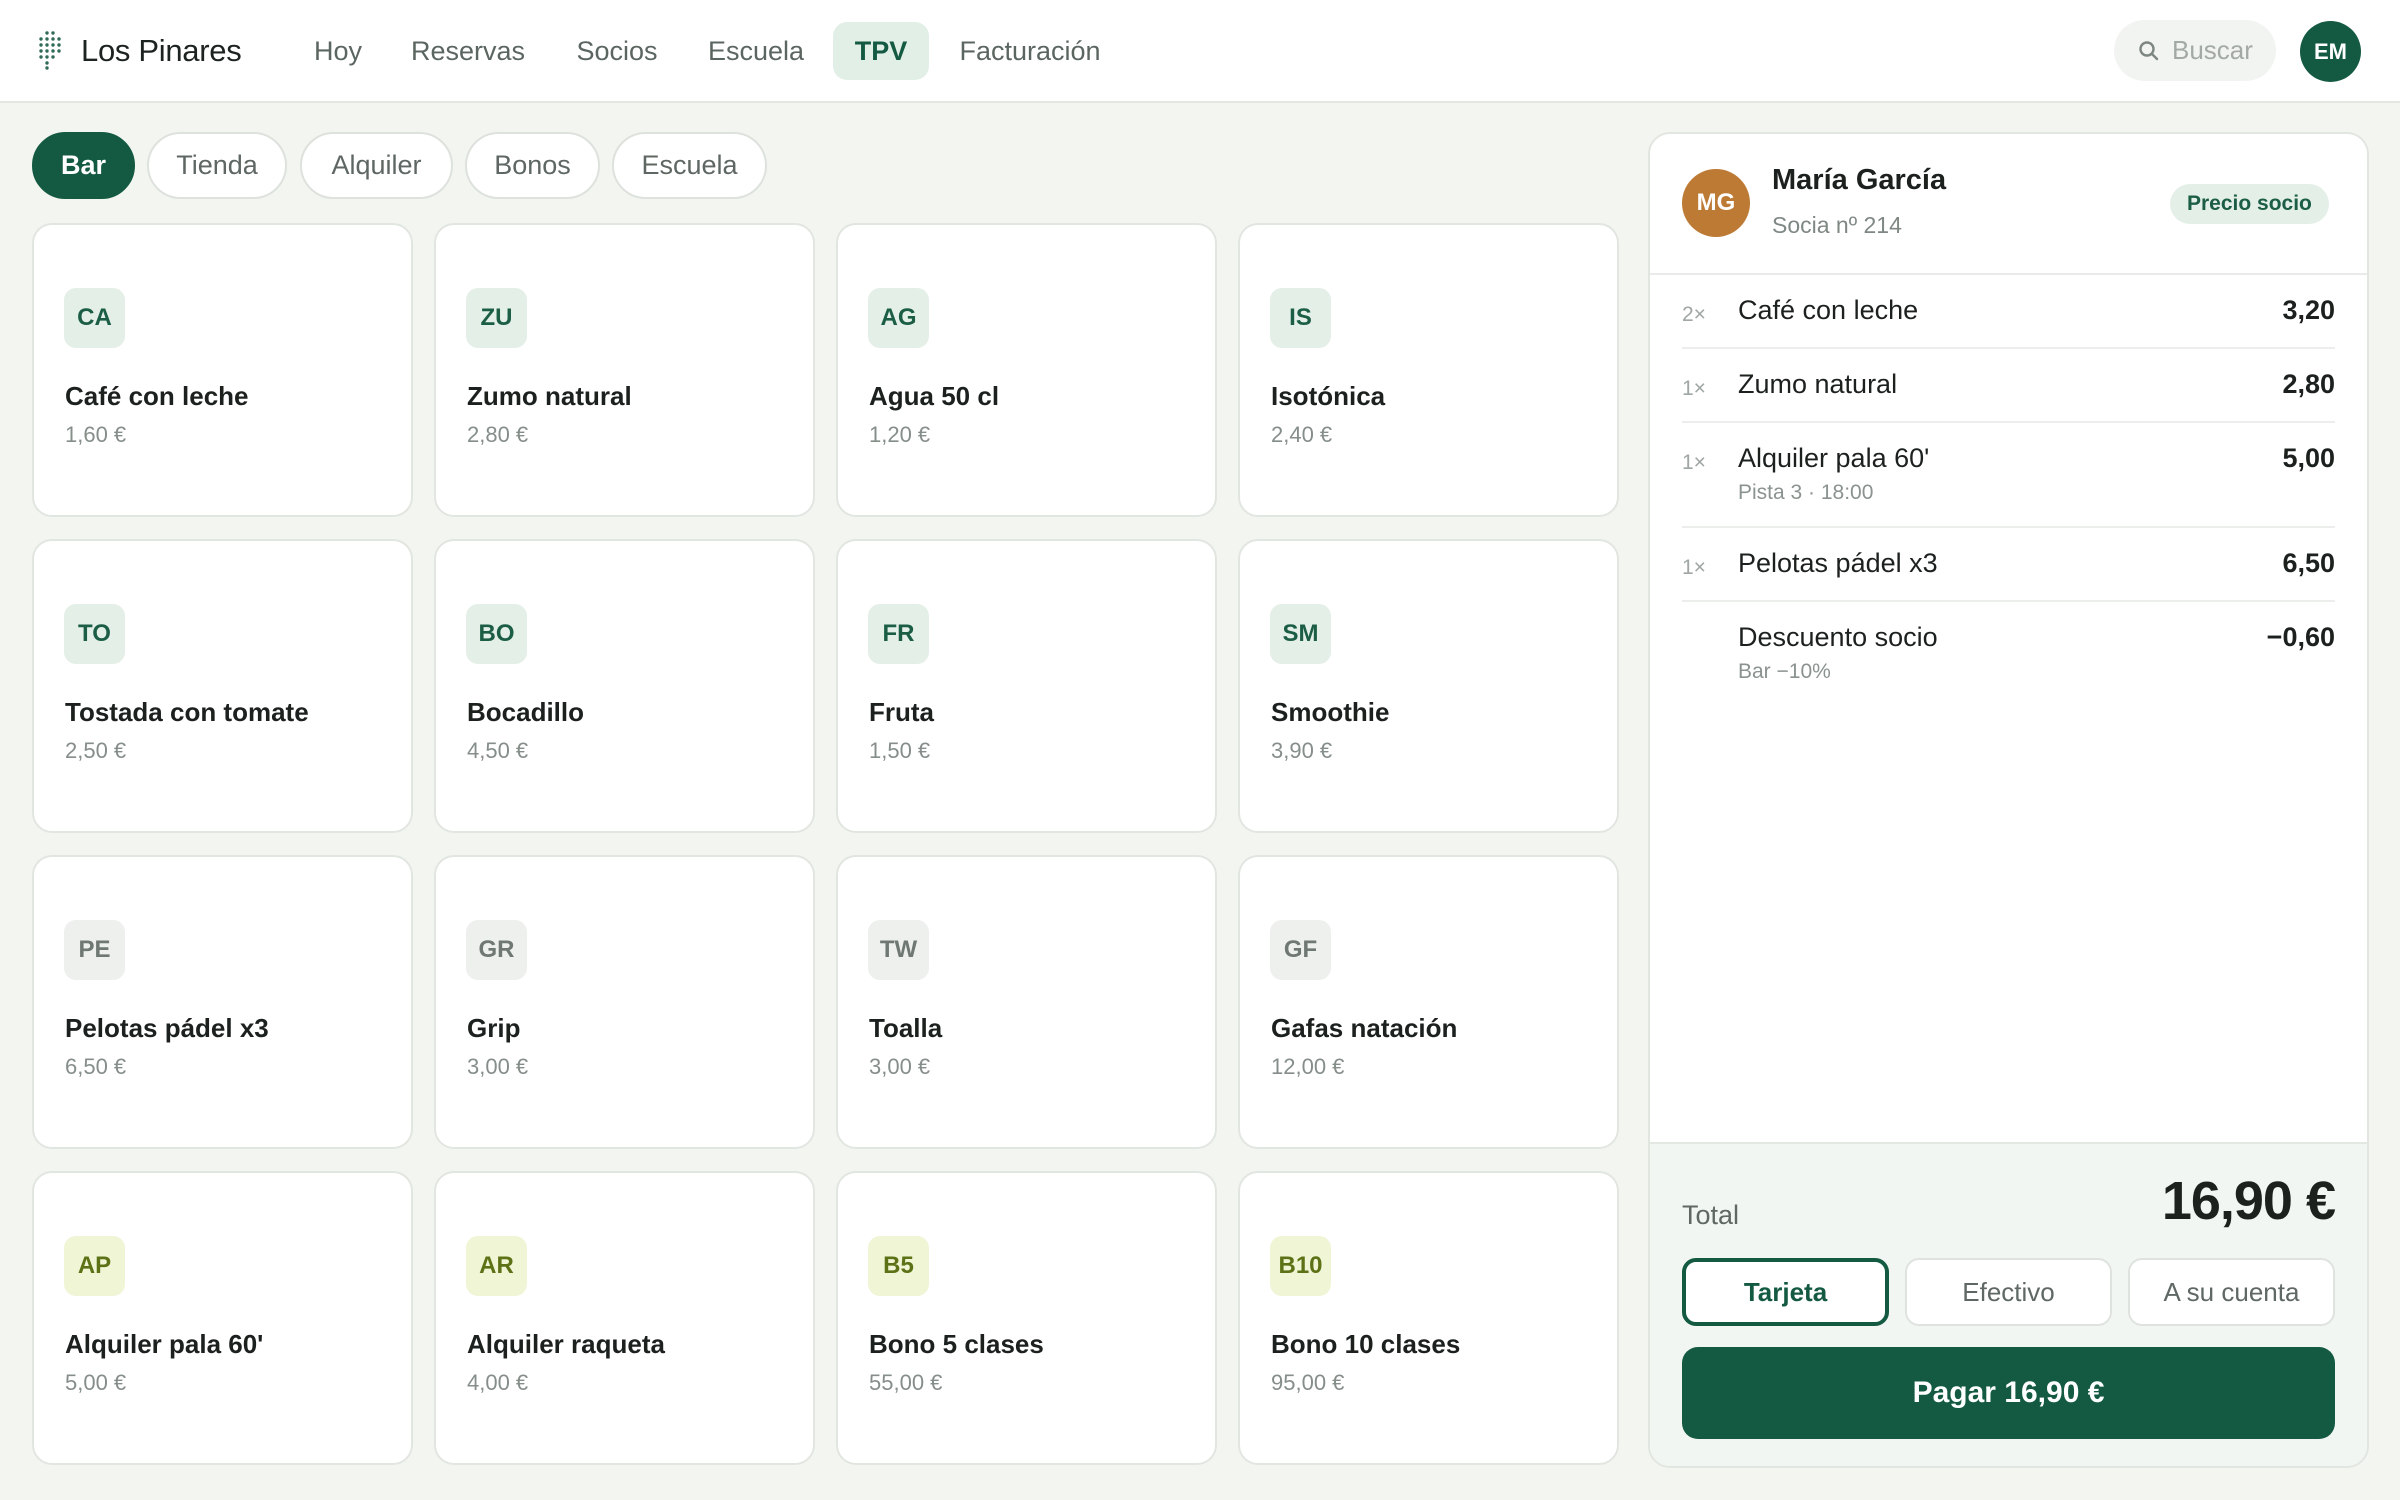 Image resolution: width=2400 pixels, height=1500 pixels. I want to click on product-name: Fruta, so click(901, 712).